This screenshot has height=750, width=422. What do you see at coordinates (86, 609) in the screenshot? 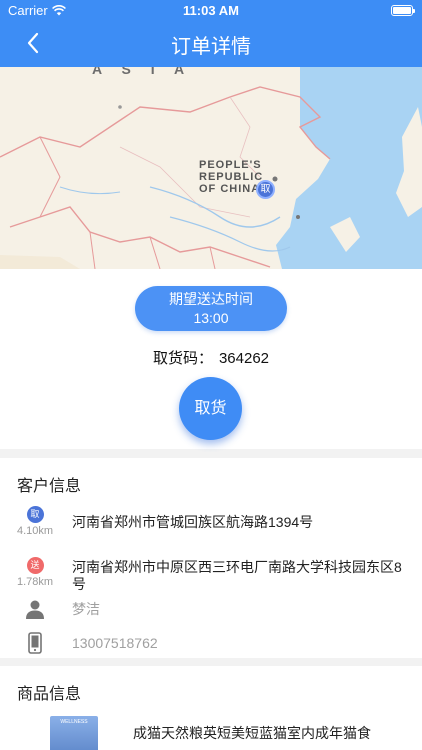
I see `customer-name: 梦洁` at bounding box center [86, 609].